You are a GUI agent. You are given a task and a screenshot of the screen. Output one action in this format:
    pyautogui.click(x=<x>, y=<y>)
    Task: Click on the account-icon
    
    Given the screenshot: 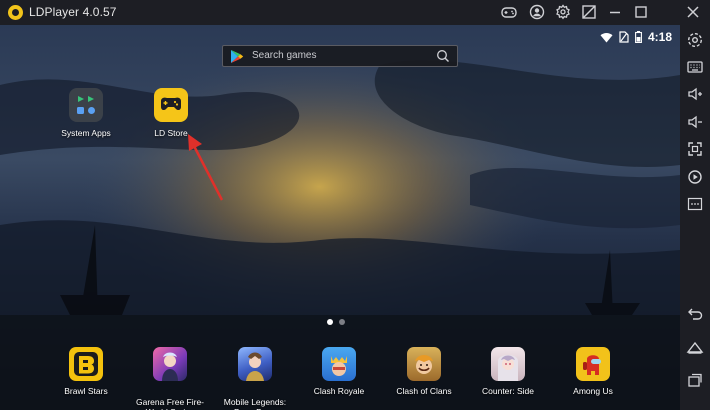 What is the action you would take?
    pyautogui.click(x=537, y=12)
    